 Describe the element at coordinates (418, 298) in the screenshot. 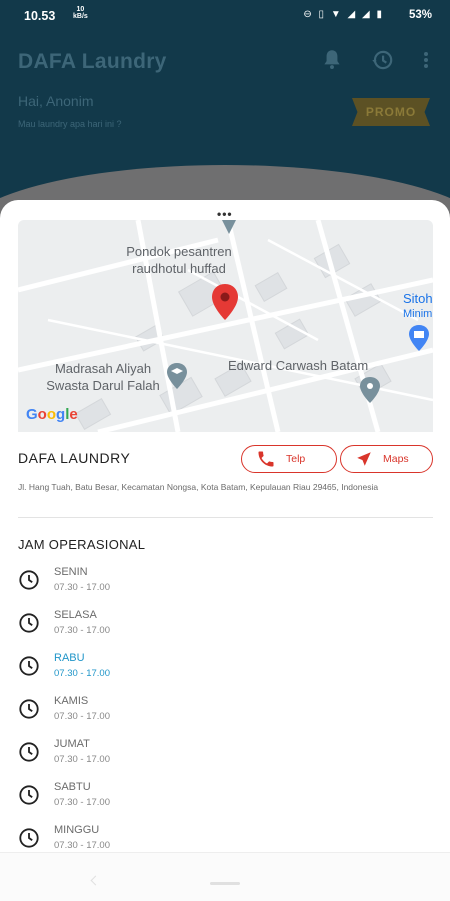

I see `map-label-sitoh: Sitoh` at that location.